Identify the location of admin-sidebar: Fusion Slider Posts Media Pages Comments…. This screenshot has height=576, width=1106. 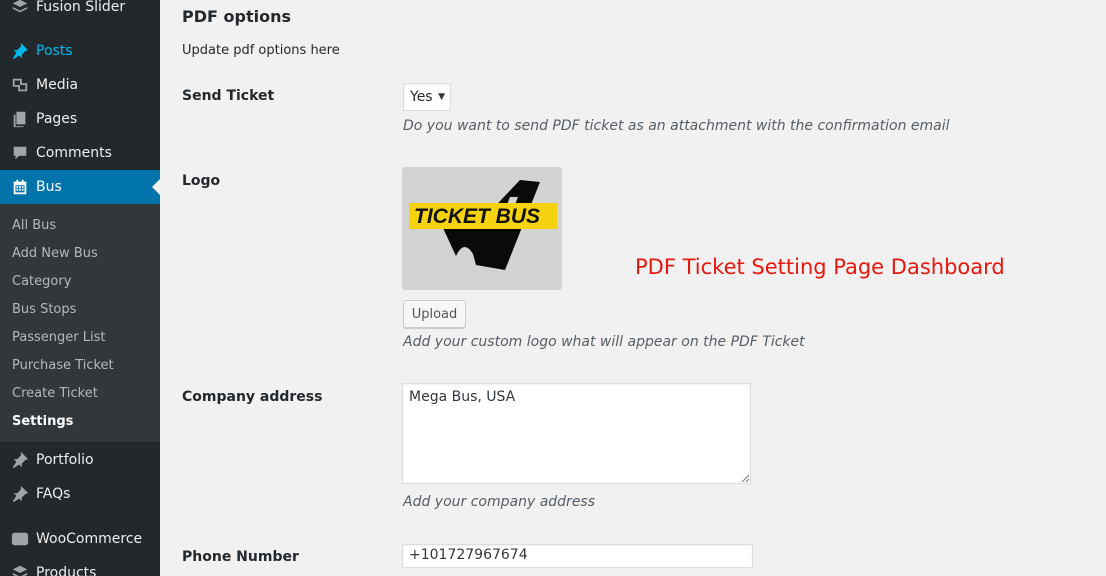
(80, 288).